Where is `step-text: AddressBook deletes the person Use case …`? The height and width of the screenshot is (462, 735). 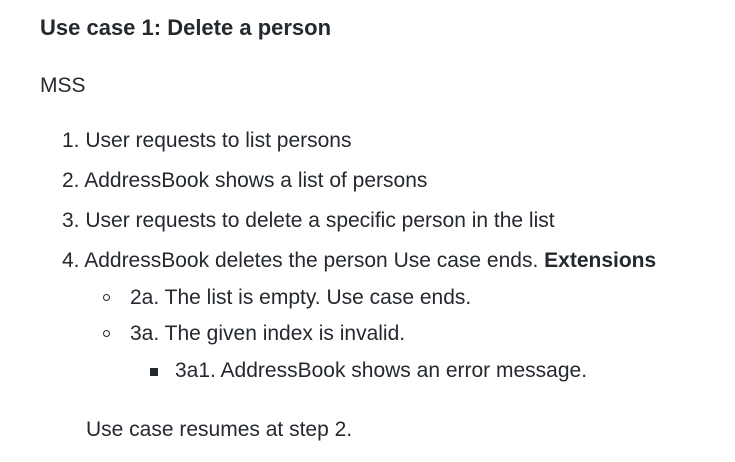 step-text: AddressBook deletes the person Use case … is located at coordinates (314, 260).